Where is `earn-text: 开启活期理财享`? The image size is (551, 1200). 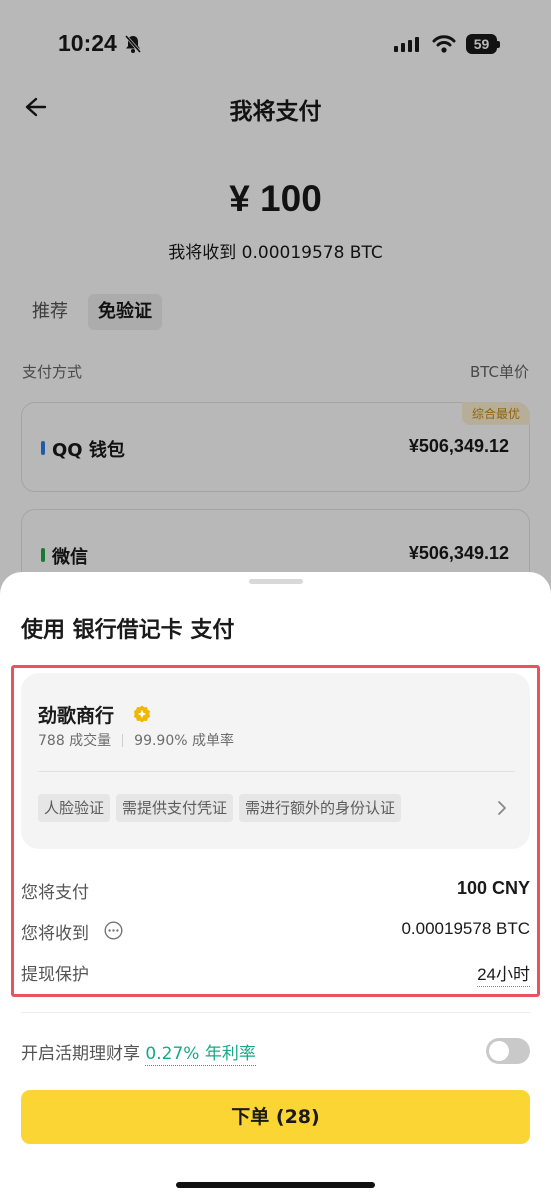
earn-text: 开启活期理财享 is located at coordinates (80, 1054).